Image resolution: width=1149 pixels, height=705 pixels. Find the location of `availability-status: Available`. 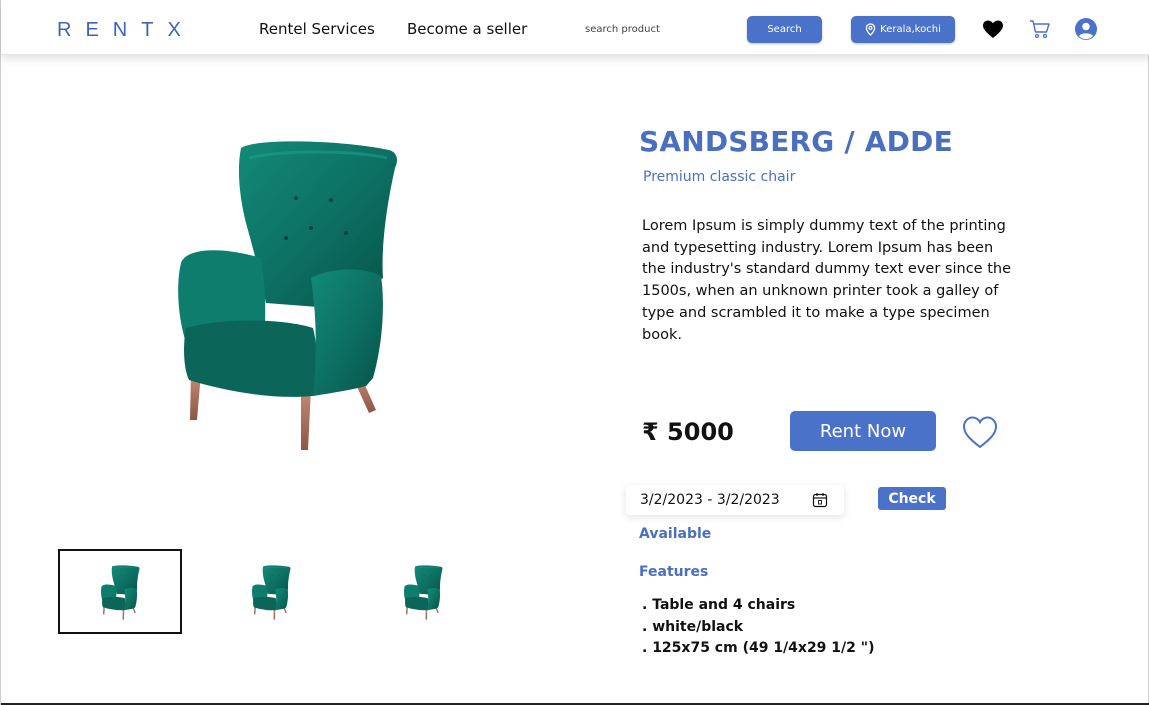

availability-status: Available is located at coordinates (675, 534).